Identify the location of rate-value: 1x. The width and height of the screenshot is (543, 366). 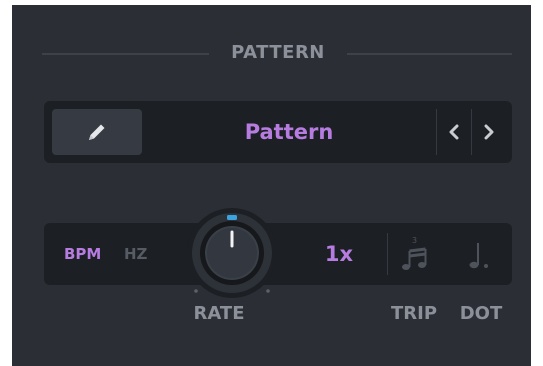
(339, 254).